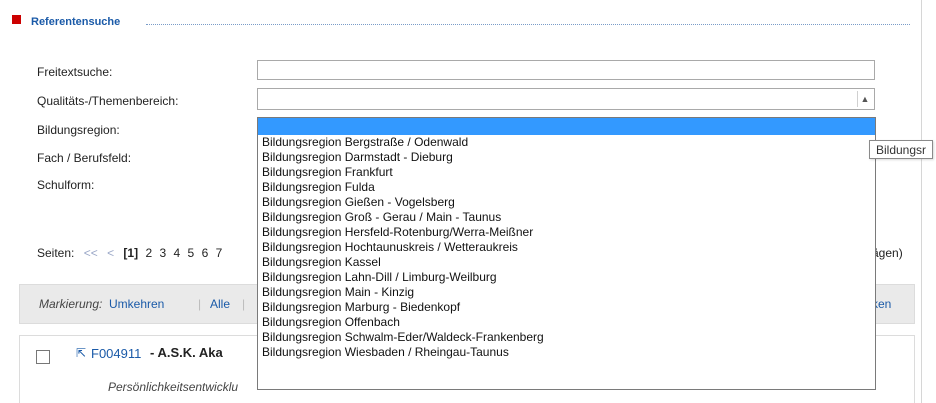  I want to click on result-dash: -, so click(152, 352).